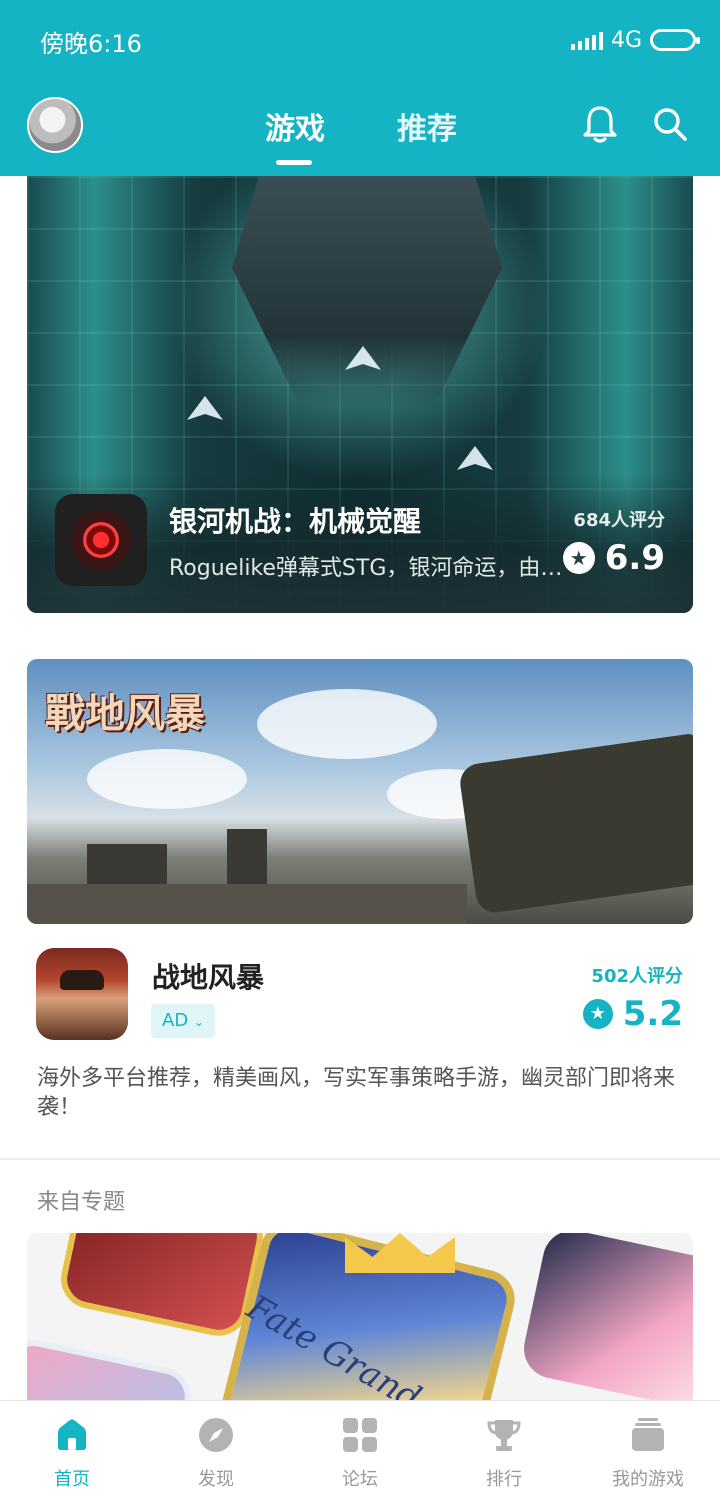 The width and height of the screenshot is (720, 1499). I want to click on ad-badge-label: AD, so click(175, 1020).